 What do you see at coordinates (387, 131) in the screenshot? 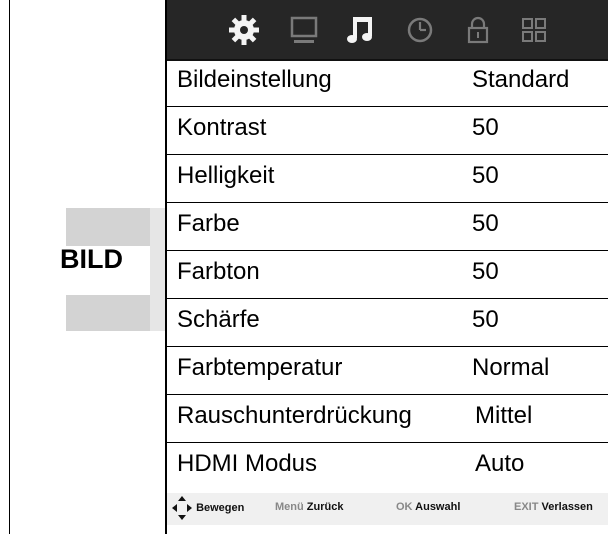
I see `row-kontrast: Kontrast 50` at bounding box center [387, 131].